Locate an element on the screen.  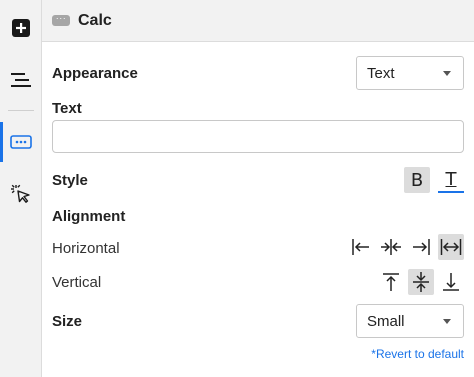
align-left-icon is located at coordinates (360, 247).